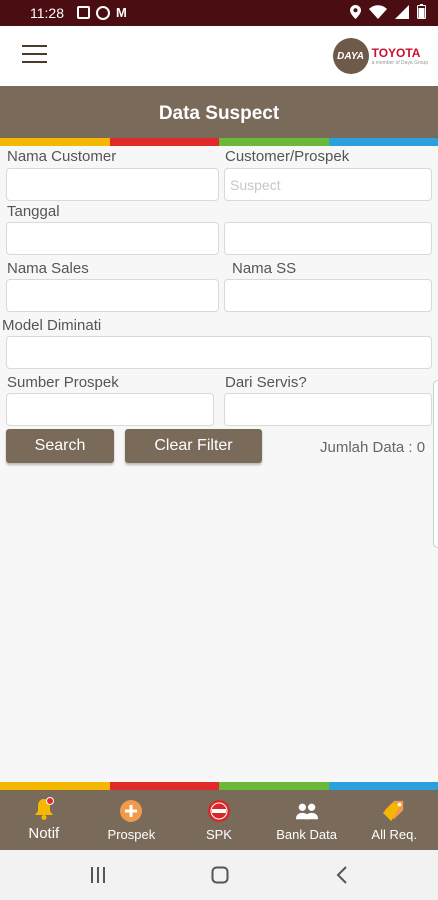  Describe the element at coordinates (60, 446) in the screenshot. I see `search-button: Search` at that location.